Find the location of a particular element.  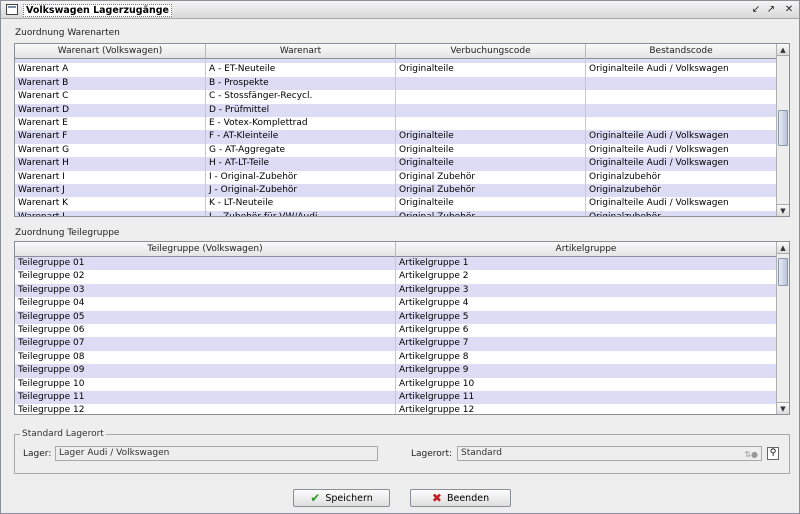

table-cell: Warenart C is located at coordinates (110, 97).